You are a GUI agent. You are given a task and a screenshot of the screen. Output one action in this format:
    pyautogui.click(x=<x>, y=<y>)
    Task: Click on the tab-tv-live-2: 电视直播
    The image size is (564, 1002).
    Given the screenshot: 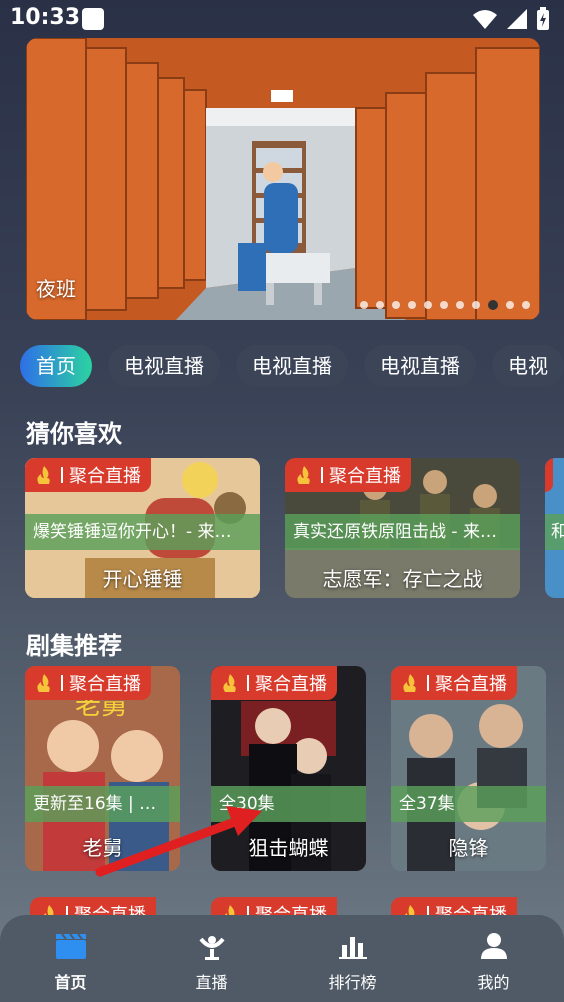 What is the action you would take?
    pyautogui.click(x=292, y=366)
    